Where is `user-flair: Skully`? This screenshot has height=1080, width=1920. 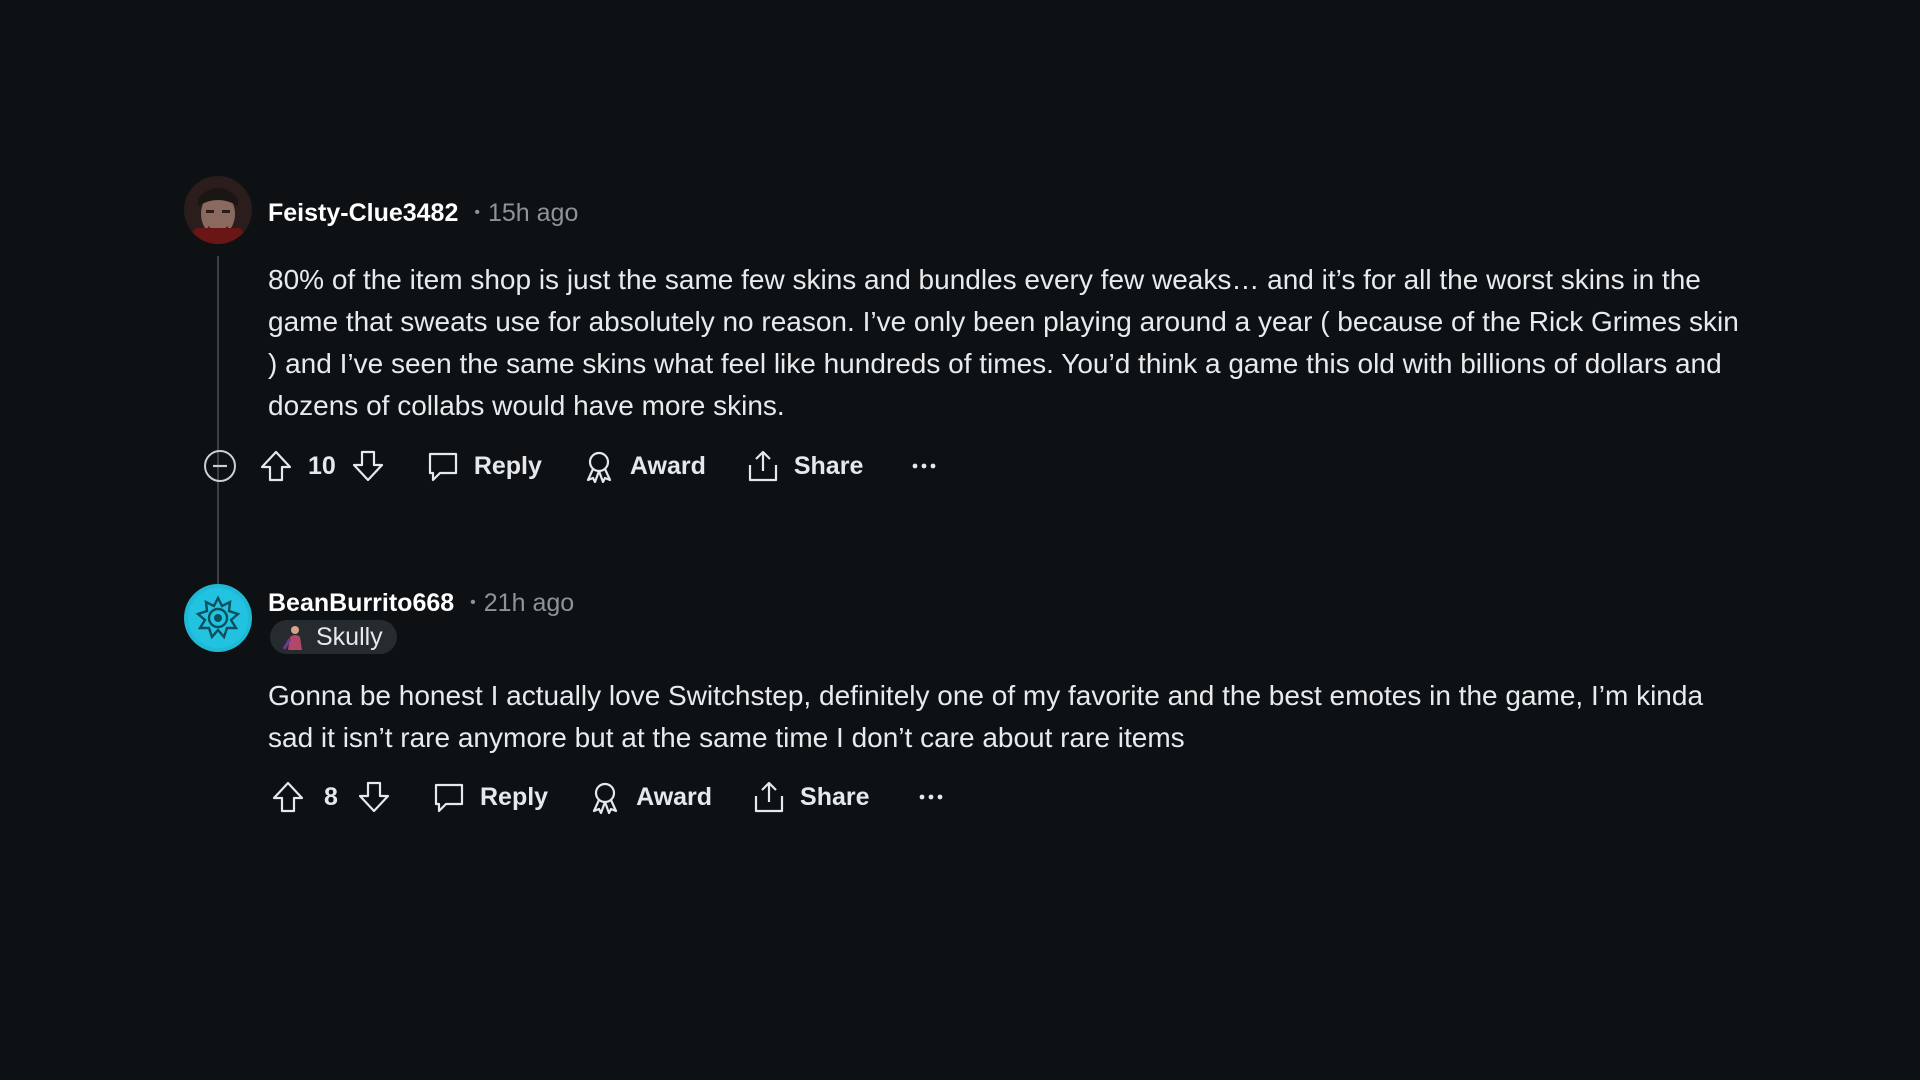 user-flair: Skully is located at coordinates (333, 637).